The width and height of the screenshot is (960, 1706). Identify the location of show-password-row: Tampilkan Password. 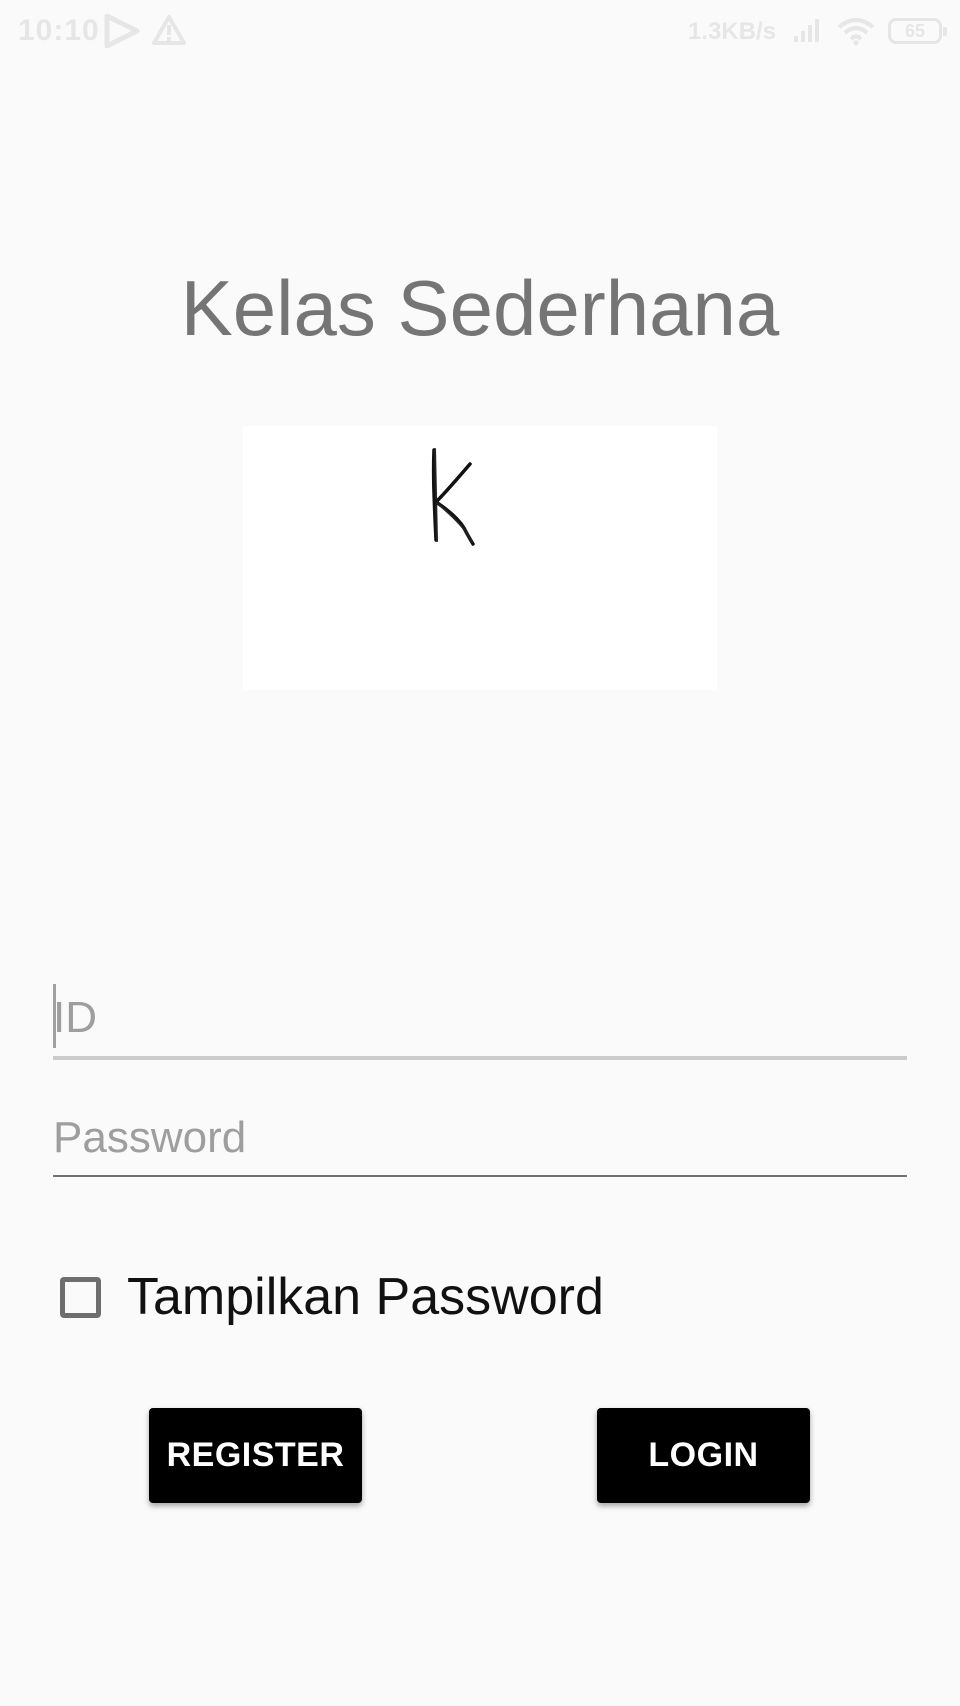
(332, 1297).